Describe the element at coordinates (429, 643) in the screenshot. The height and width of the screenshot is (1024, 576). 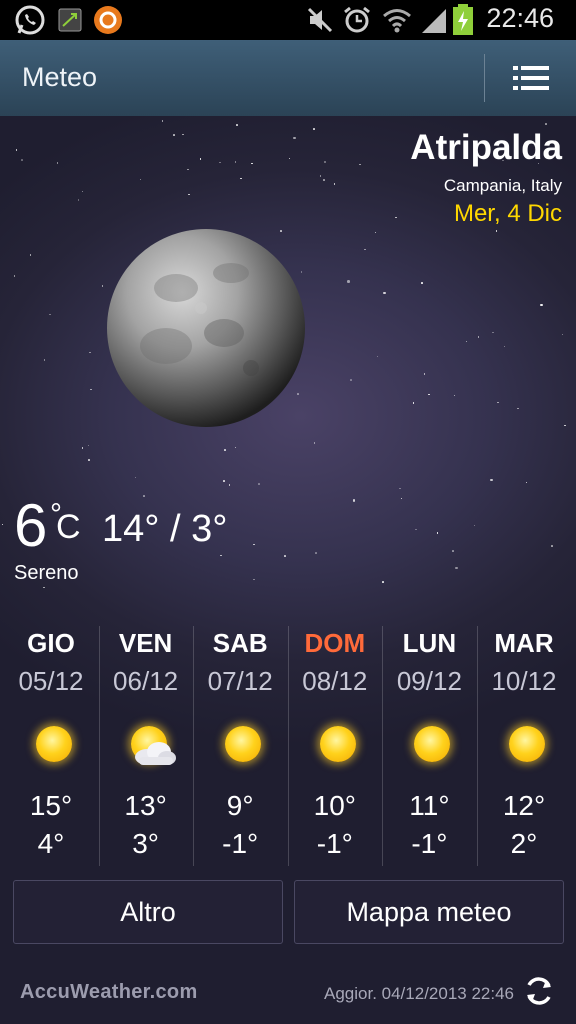
I see `forecast-day-name: LUN` at that location.